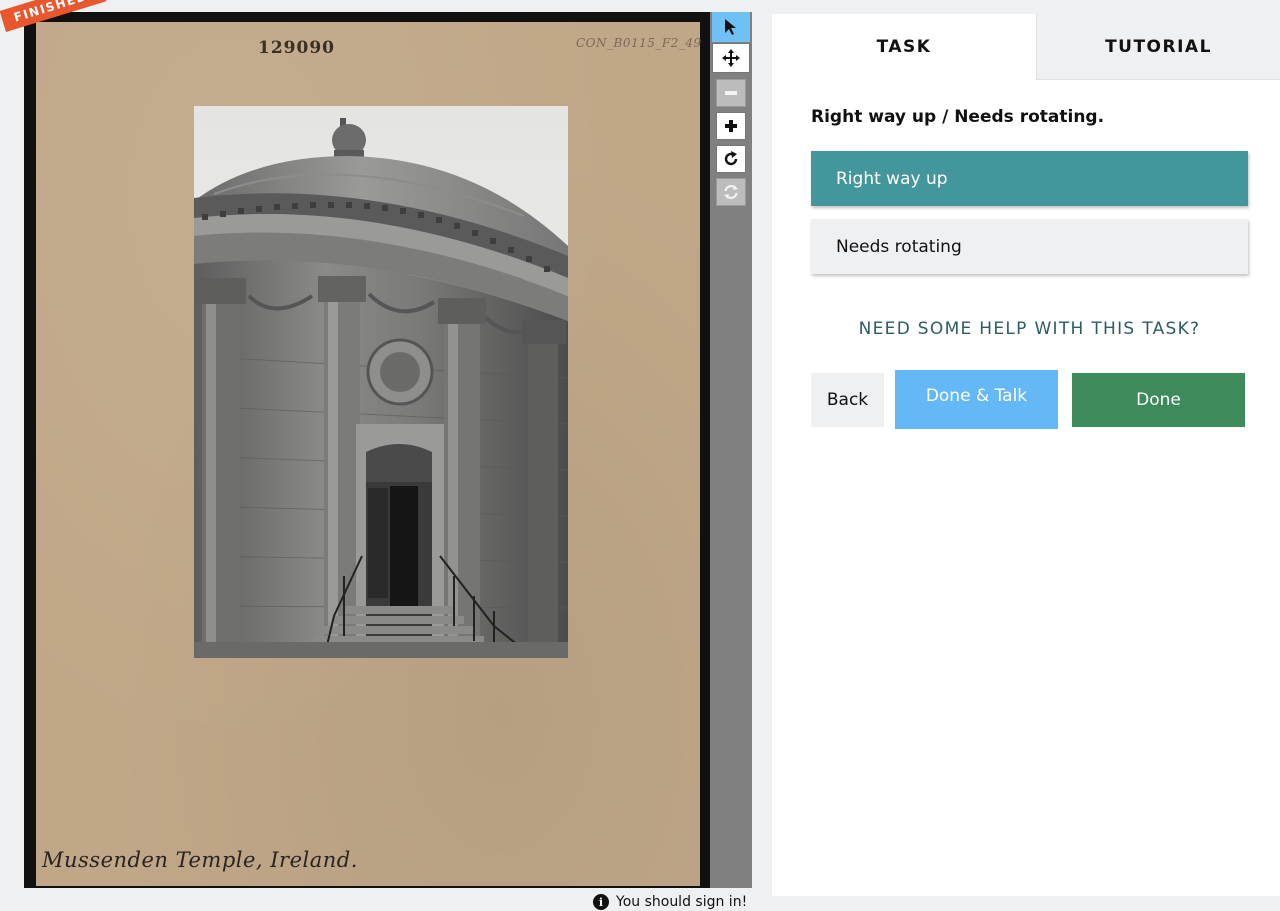 This screenshot has width=1280, height=911. I want to click on info-icon: i, so click(601, 902).